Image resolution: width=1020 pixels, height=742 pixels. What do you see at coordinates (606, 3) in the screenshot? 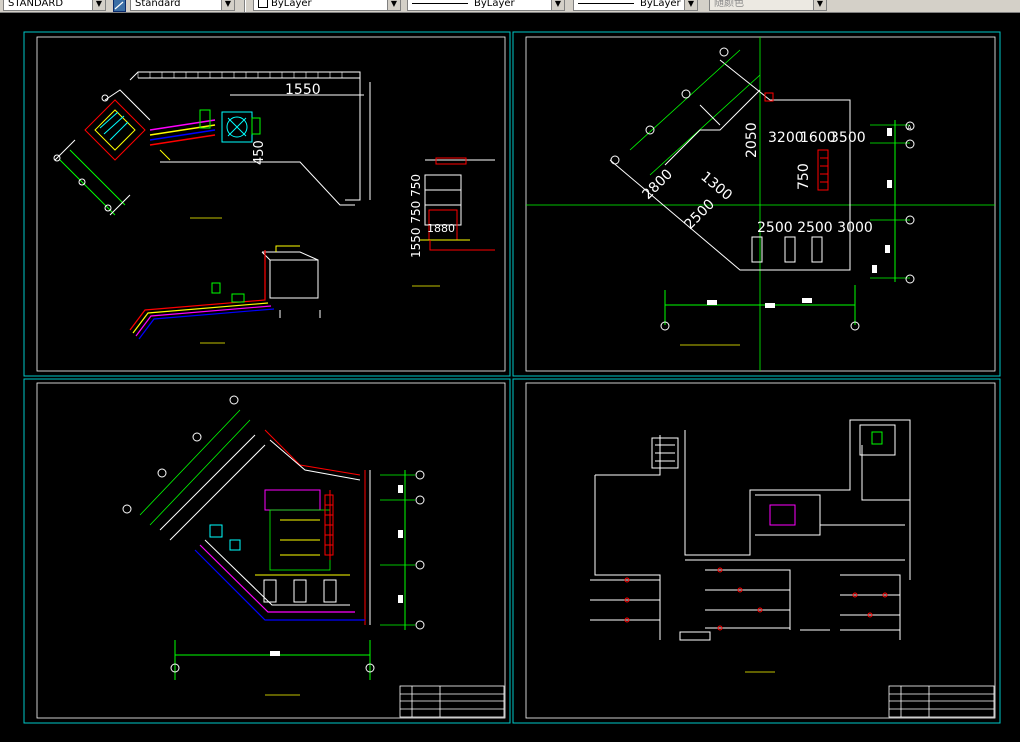
I see `lineweight-sample-icon` at bounding box center [606, 3].